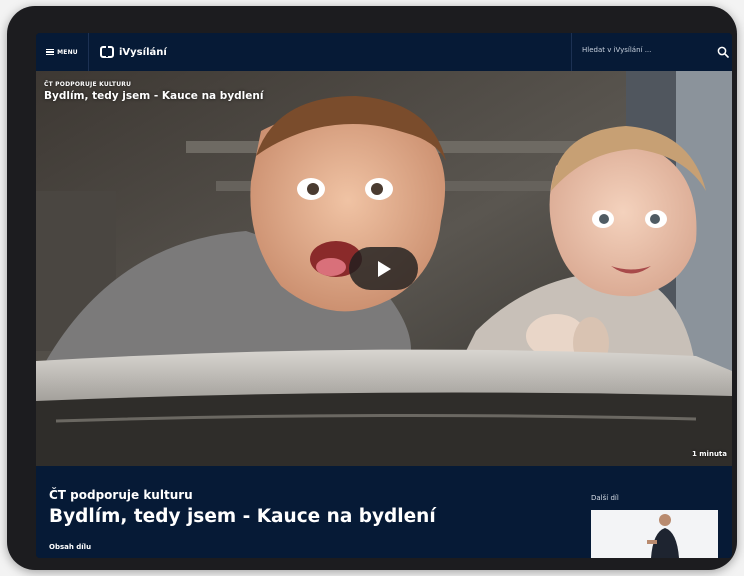 This screenshot has height=576, width=744. I want to click on video-kicker: ČT PODPORUJE KULTURU, so click(88, 84).